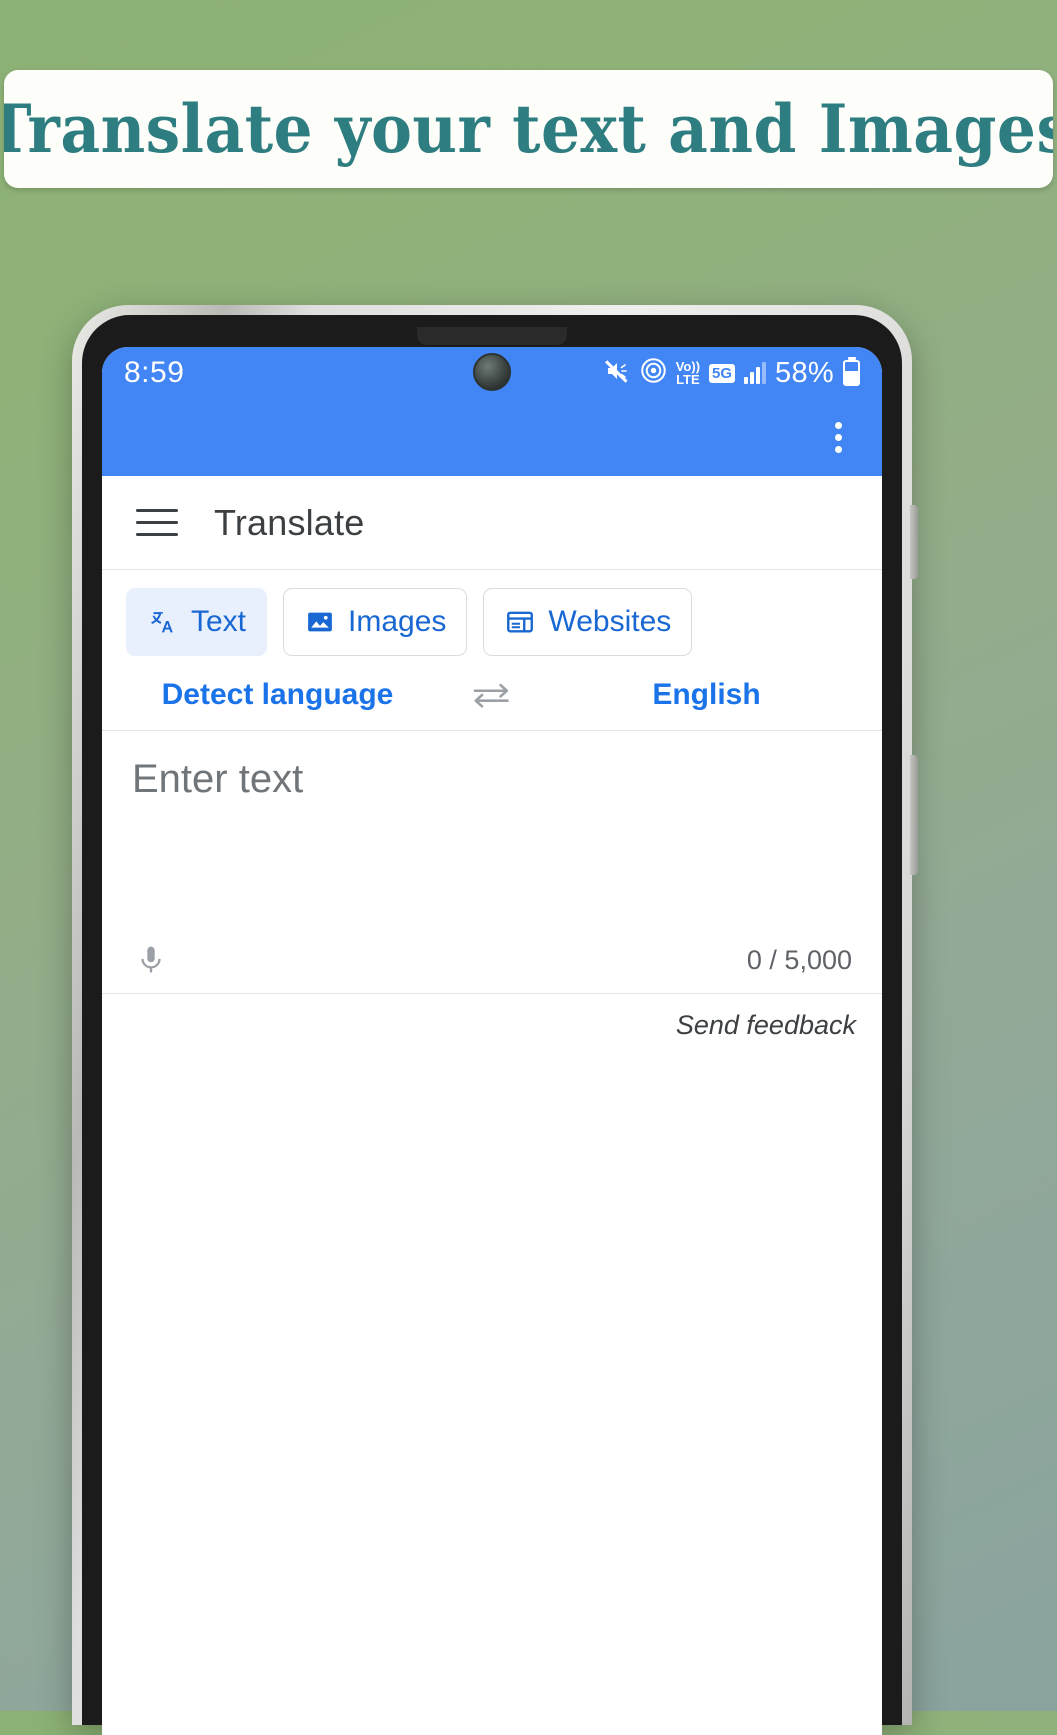 This screenshot has height=1735, width=1057. I want to click on text-input-footer: 0 / 5,000, so click(492, 960).